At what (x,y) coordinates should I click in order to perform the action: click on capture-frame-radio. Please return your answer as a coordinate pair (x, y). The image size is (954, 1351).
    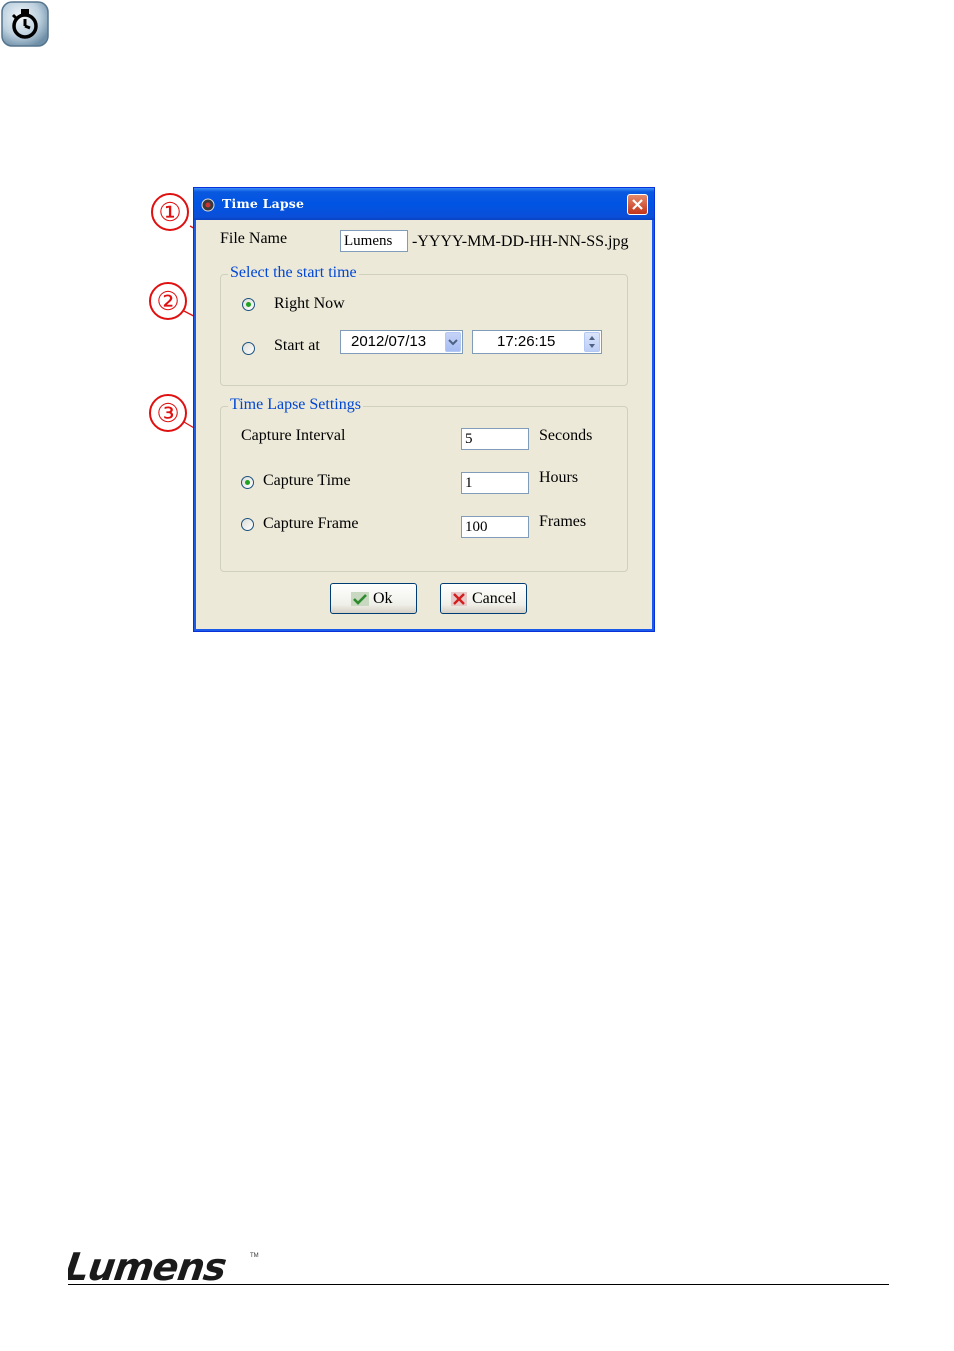
    Looking at the image, I should click on (247, 524).